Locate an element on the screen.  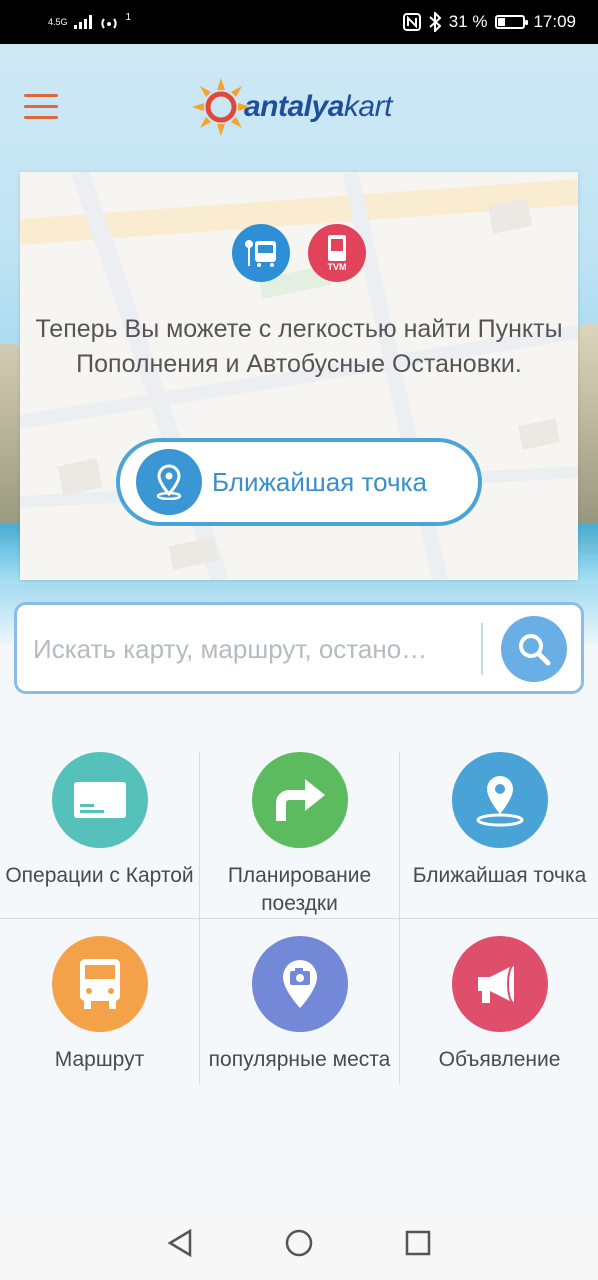
back-icon is located at coordinates (180, 1245).